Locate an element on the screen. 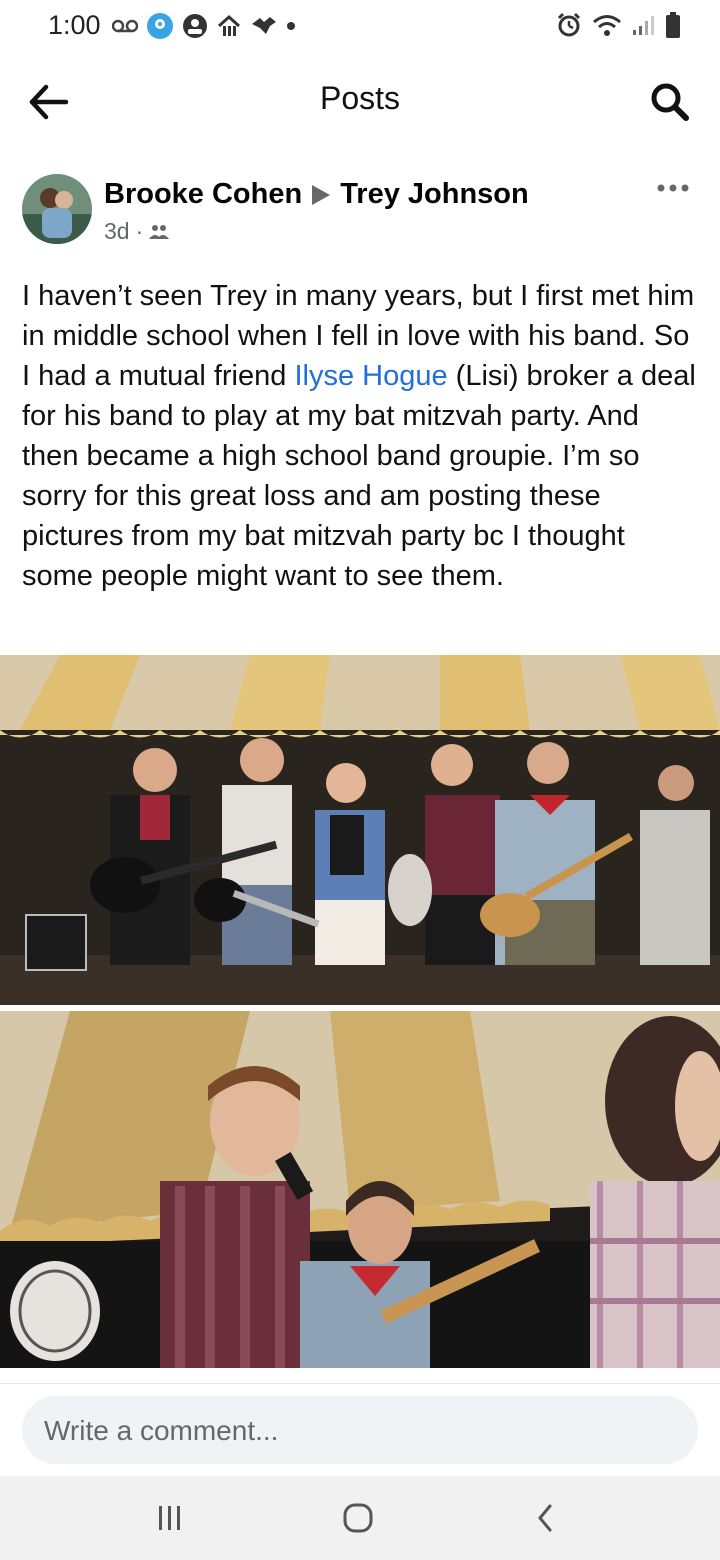  post-meta: 3d · is located at coordinates (137, 231).